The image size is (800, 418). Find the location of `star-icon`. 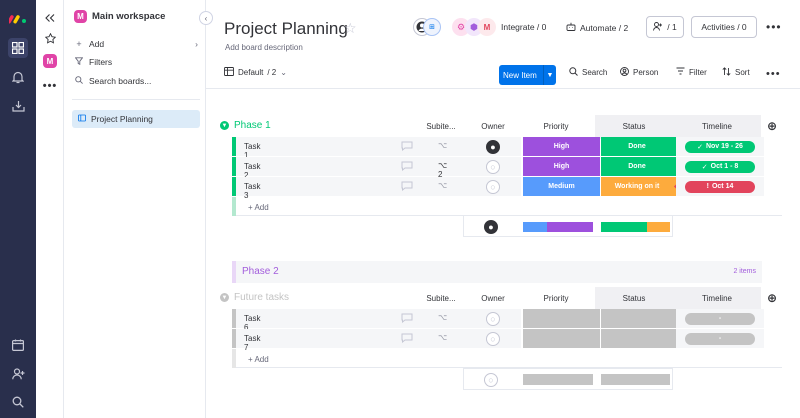

star-icon is located at coordinates (50, 38).